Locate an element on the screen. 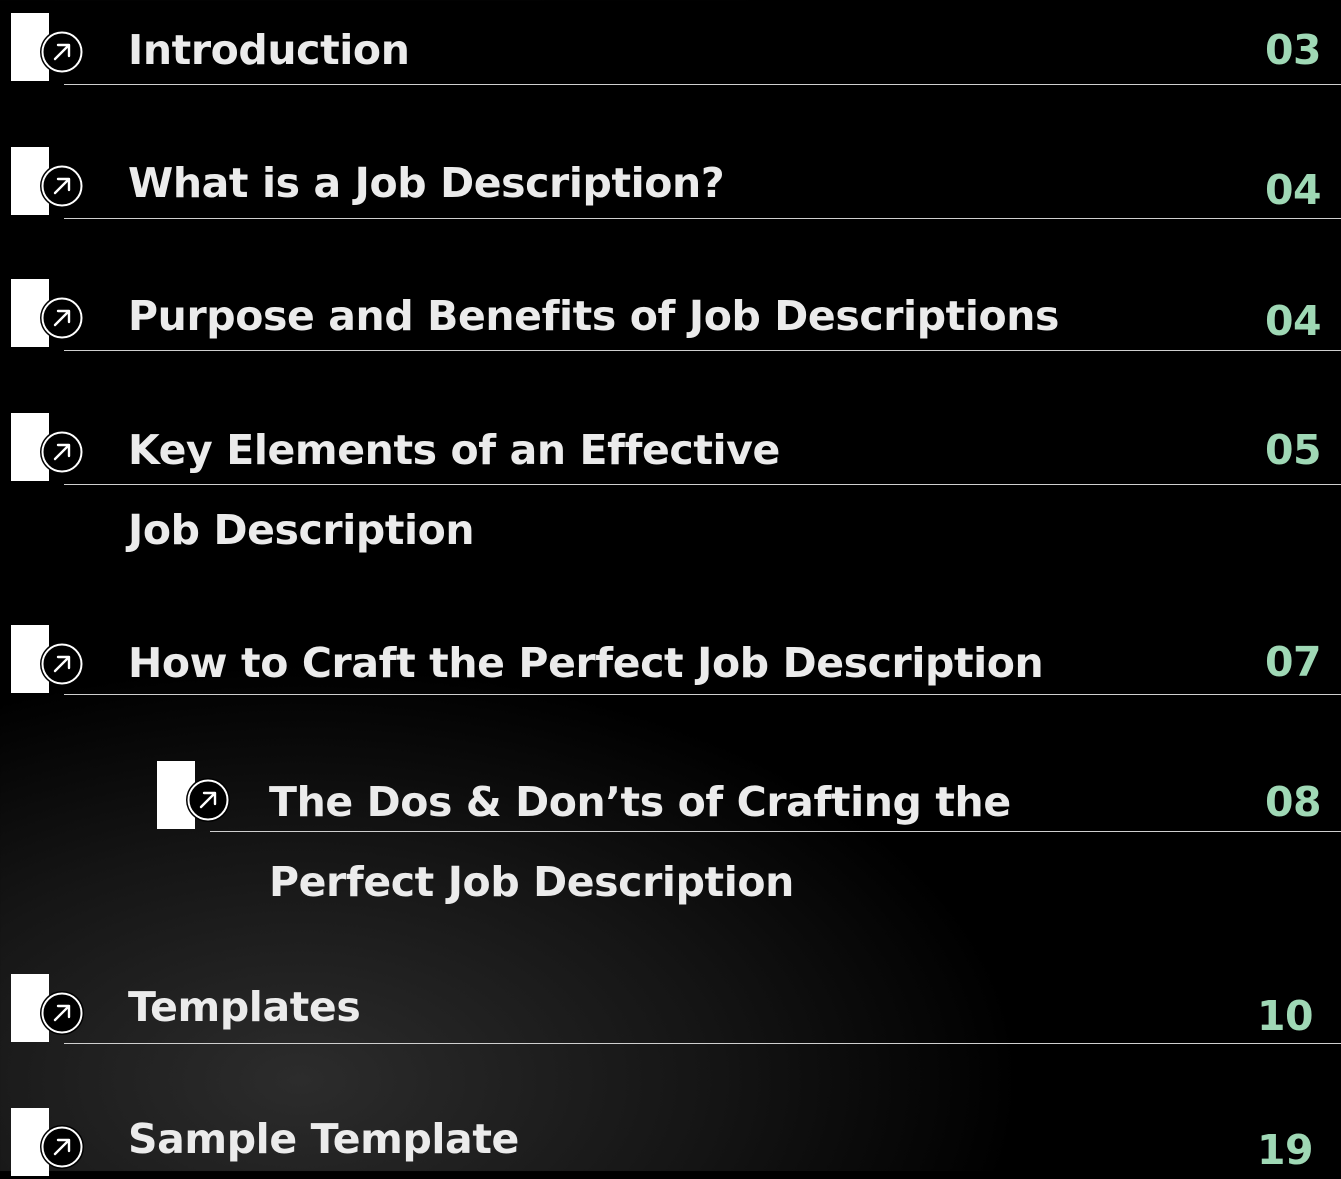  toc-entry-title-line-2: Perfect Job Description is located at coordinates (531, 882).